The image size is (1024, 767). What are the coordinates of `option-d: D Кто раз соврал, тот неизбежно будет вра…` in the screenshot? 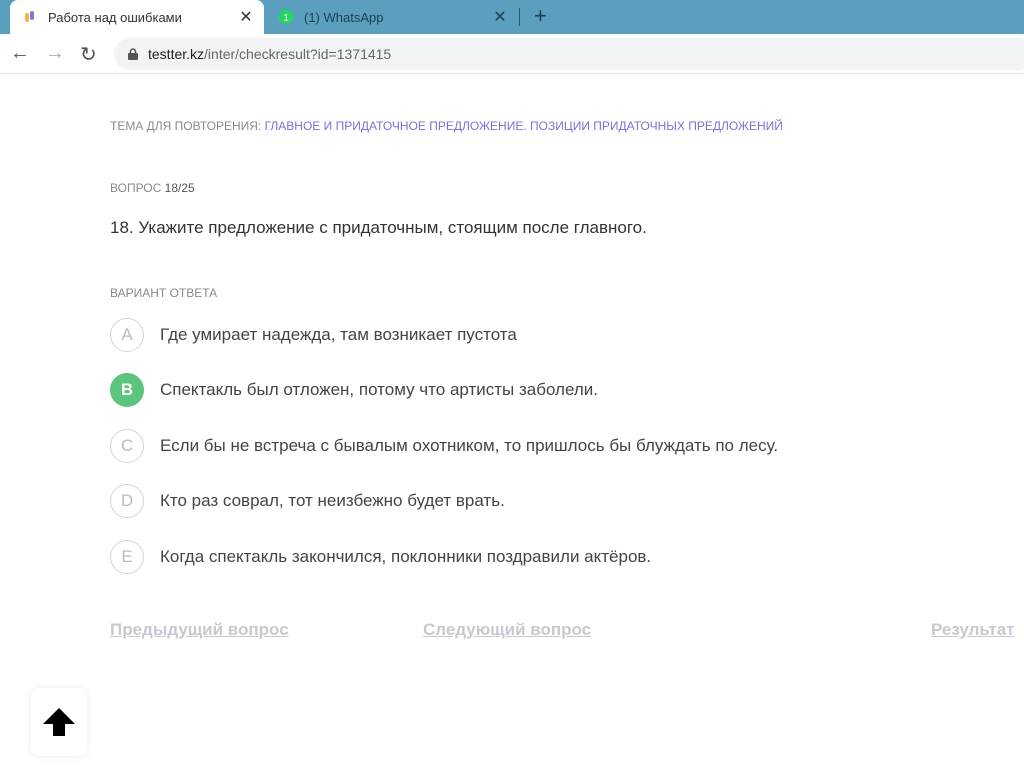 It's located at (307, 501).